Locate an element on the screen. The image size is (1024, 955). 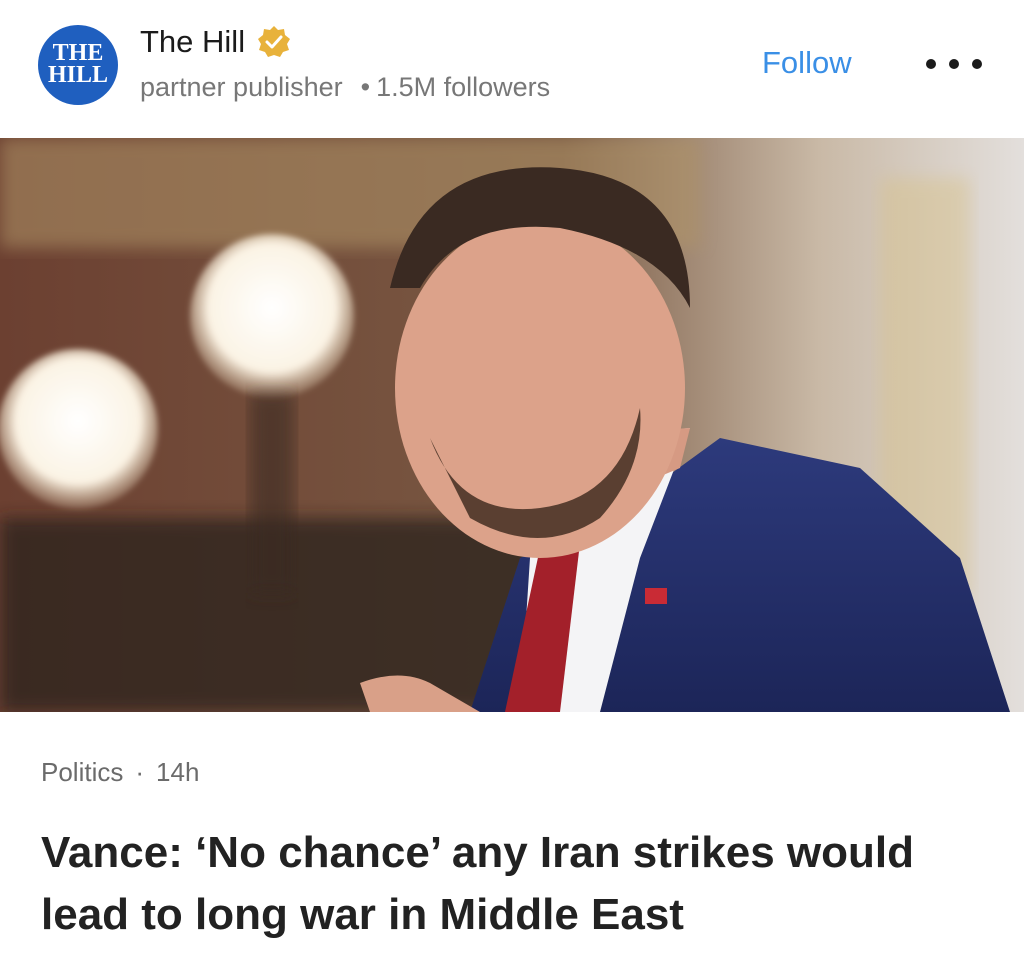
article-category: Politics is located at coordinates (82, 772).